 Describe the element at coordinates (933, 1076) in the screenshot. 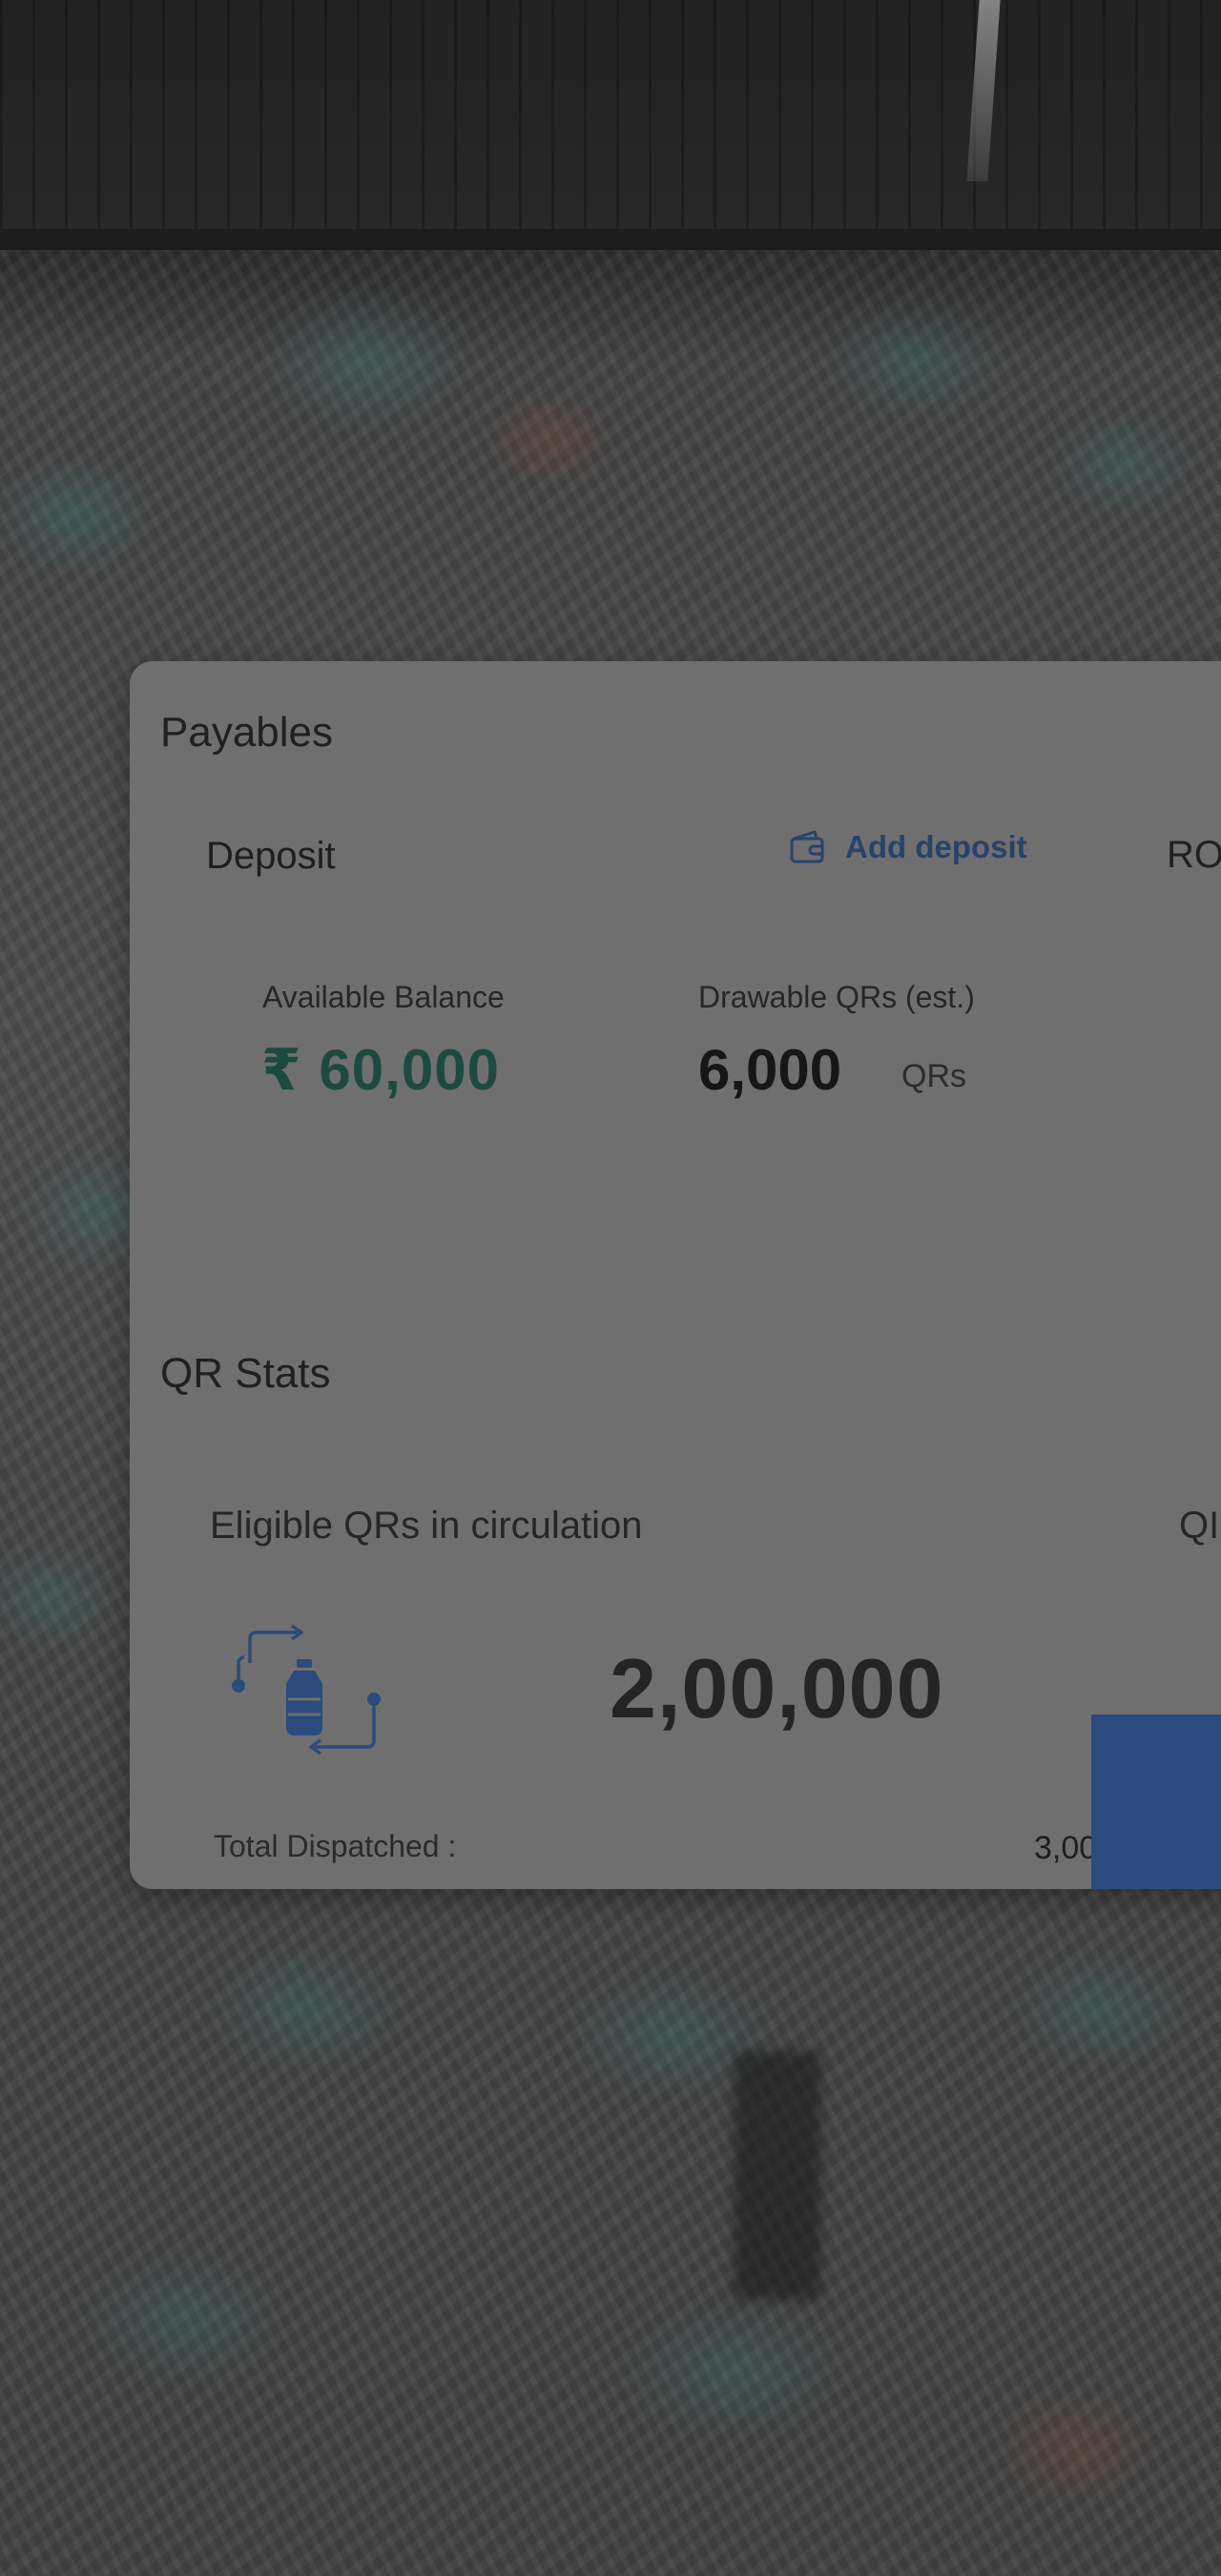

I see `drawable-qrs-unit: QRs` at that location.